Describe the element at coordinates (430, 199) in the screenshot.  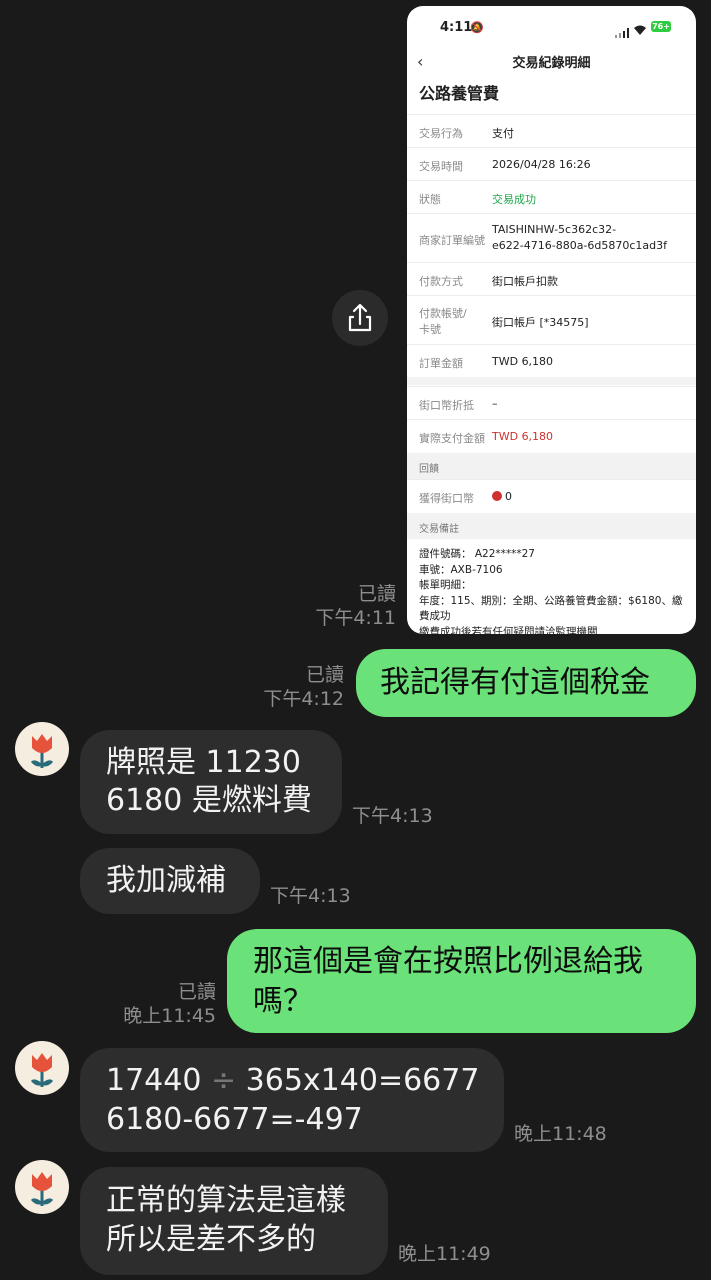
I see `row-label: 狀態` at that location.